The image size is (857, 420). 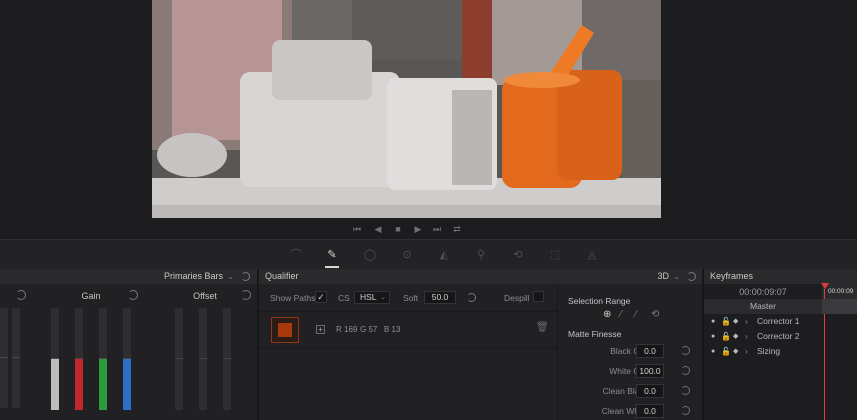 What do you see at coordinates (369, 329) in the screenshot?
I see `sample-g-value: G 57` at bounding box center [369, 329].